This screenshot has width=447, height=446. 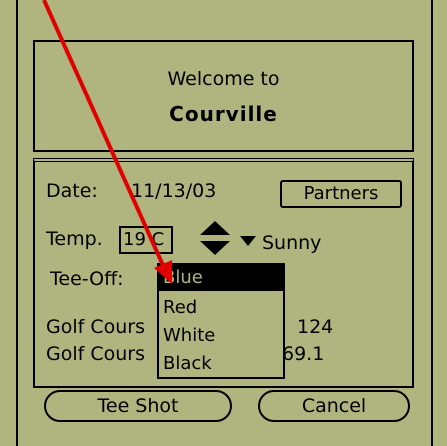 What do you see at coordinates (95, 327) in the screenshot?
I see `golf-course-label-1: Golf Cours` at bounding box center [95, 327].